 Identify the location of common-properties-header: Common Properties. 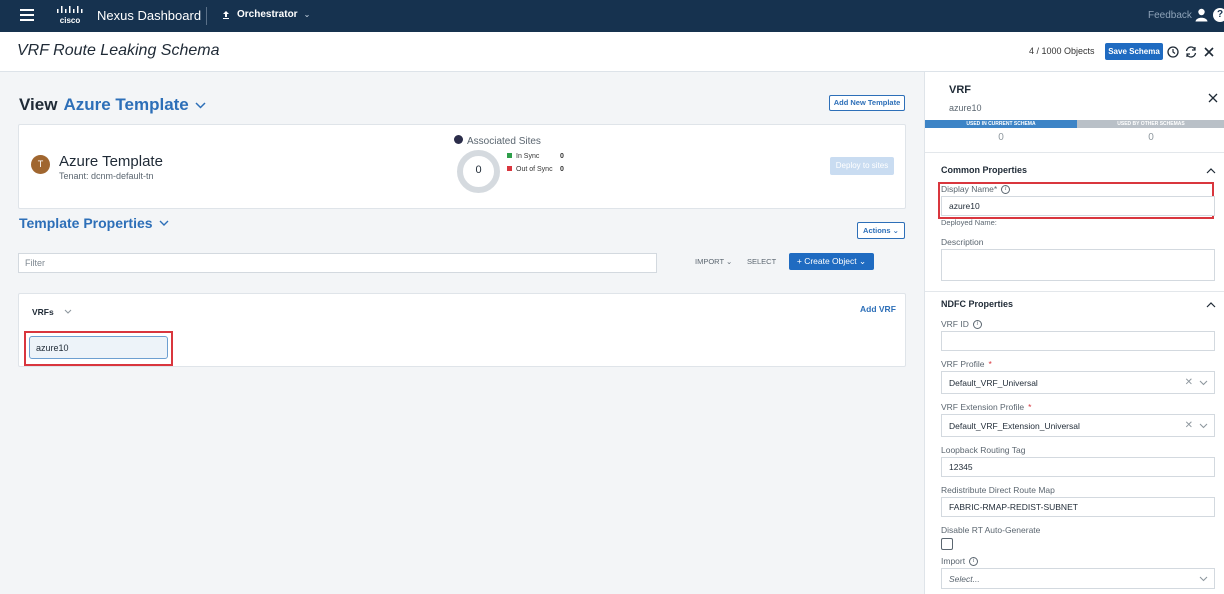
(984, 170).